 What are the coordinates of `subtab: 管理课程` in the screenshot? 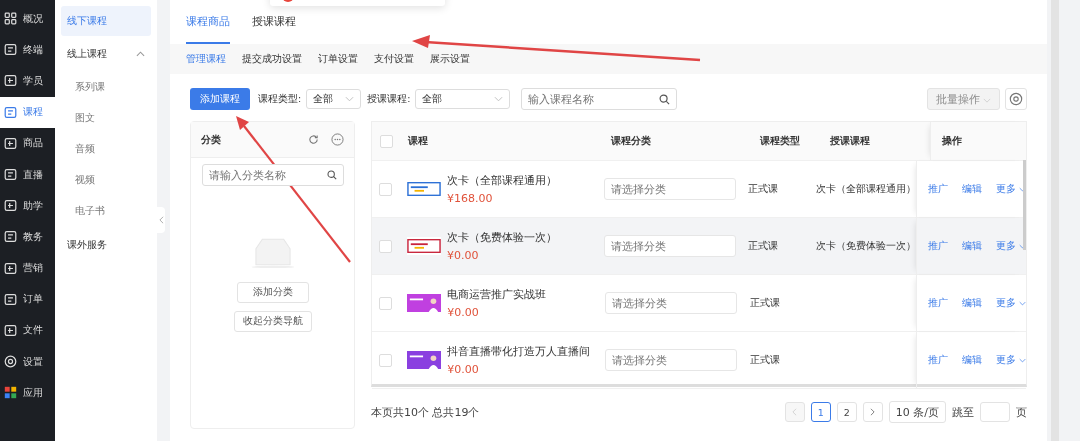 It's located at (206, 59).